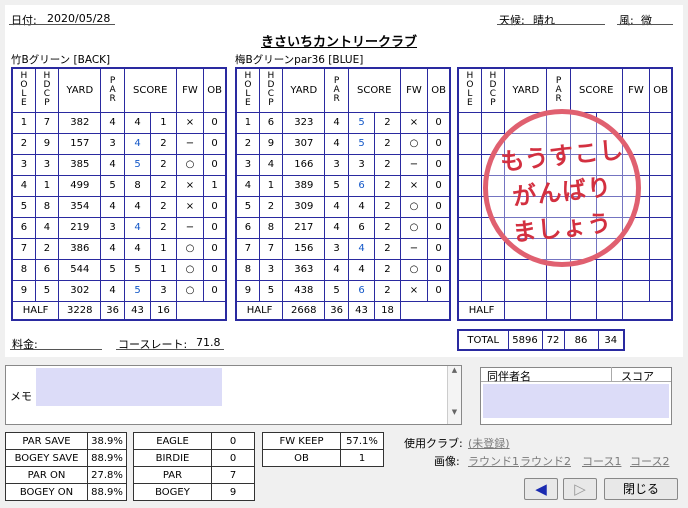 This screenshot has height=508, width=688. What do you see at coordinates (661, 90) in the screenshot?
I see `col-ob: OB` at bounding box center [661, 90].